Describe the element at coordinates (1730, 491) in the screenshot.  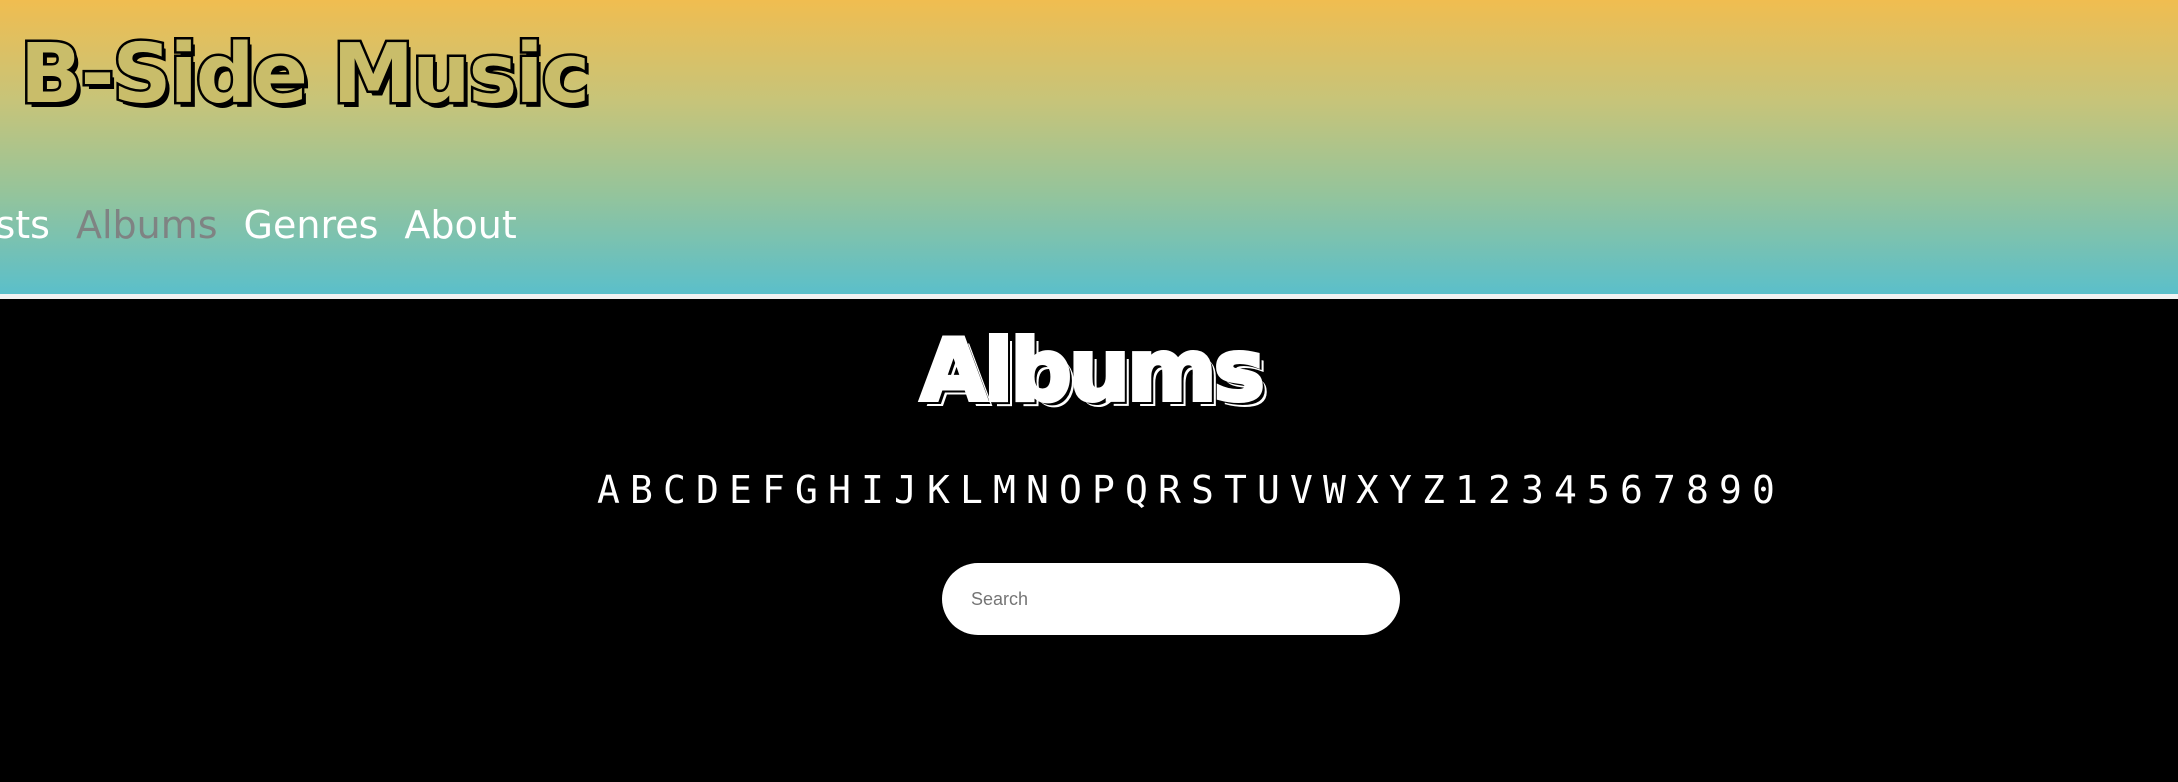
I see `index-letter-9: 9` at that location.